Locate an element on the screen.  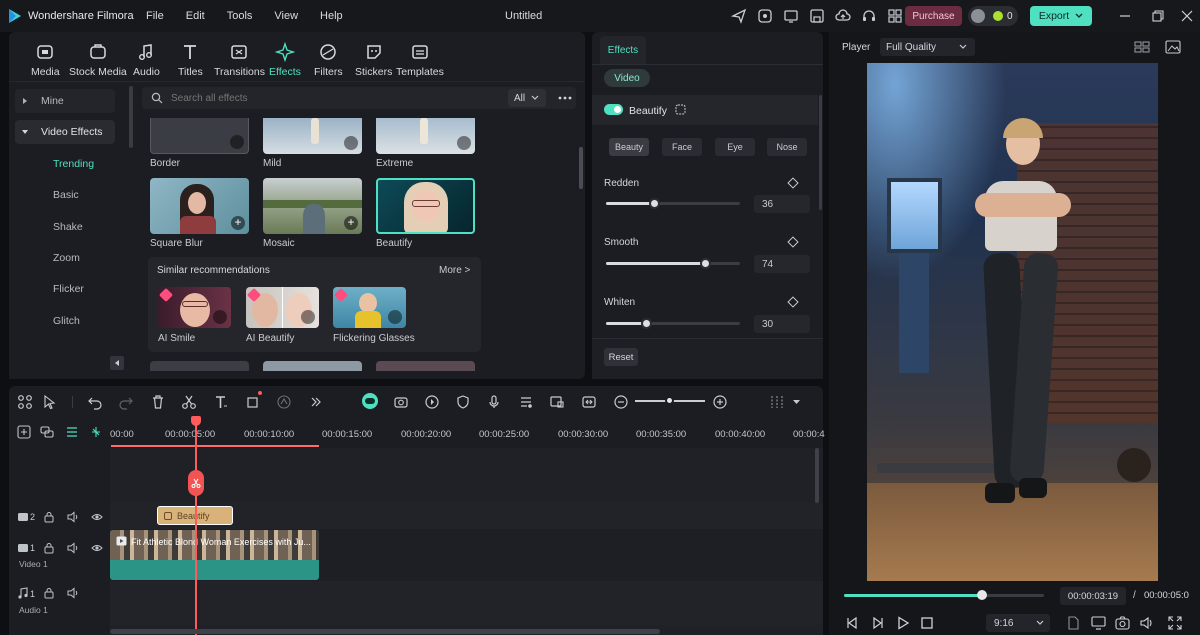
minimize-icon is located at coordinates (1125, 16).